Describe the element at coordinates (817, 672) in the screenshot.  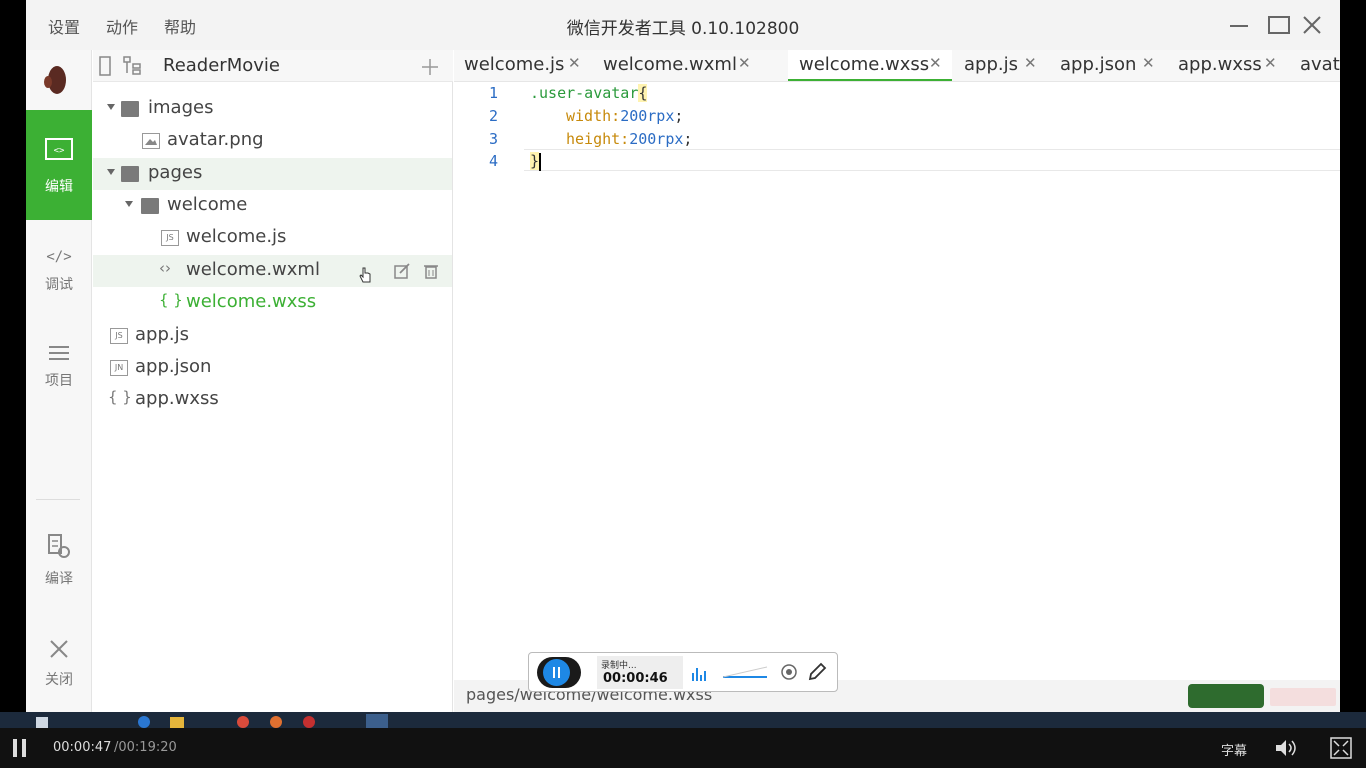
I see `pen-icon` at that location.